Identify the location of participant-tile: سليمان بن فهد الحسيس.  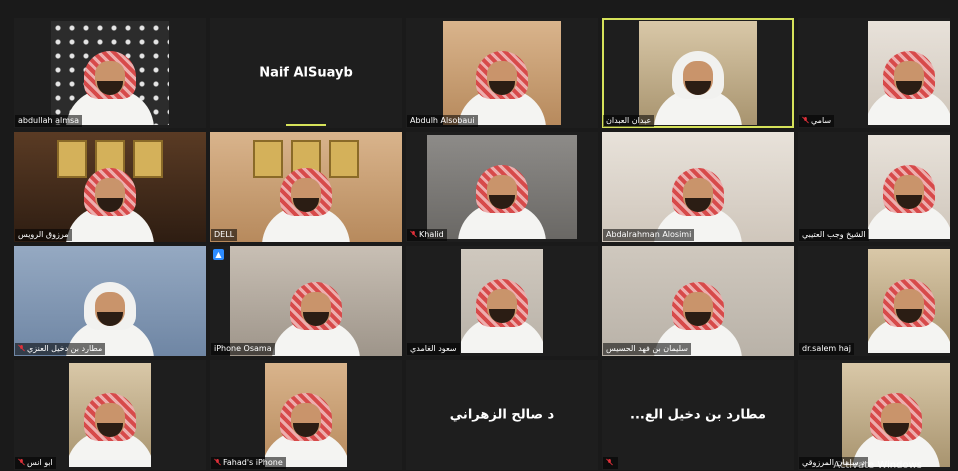
(698, 301).